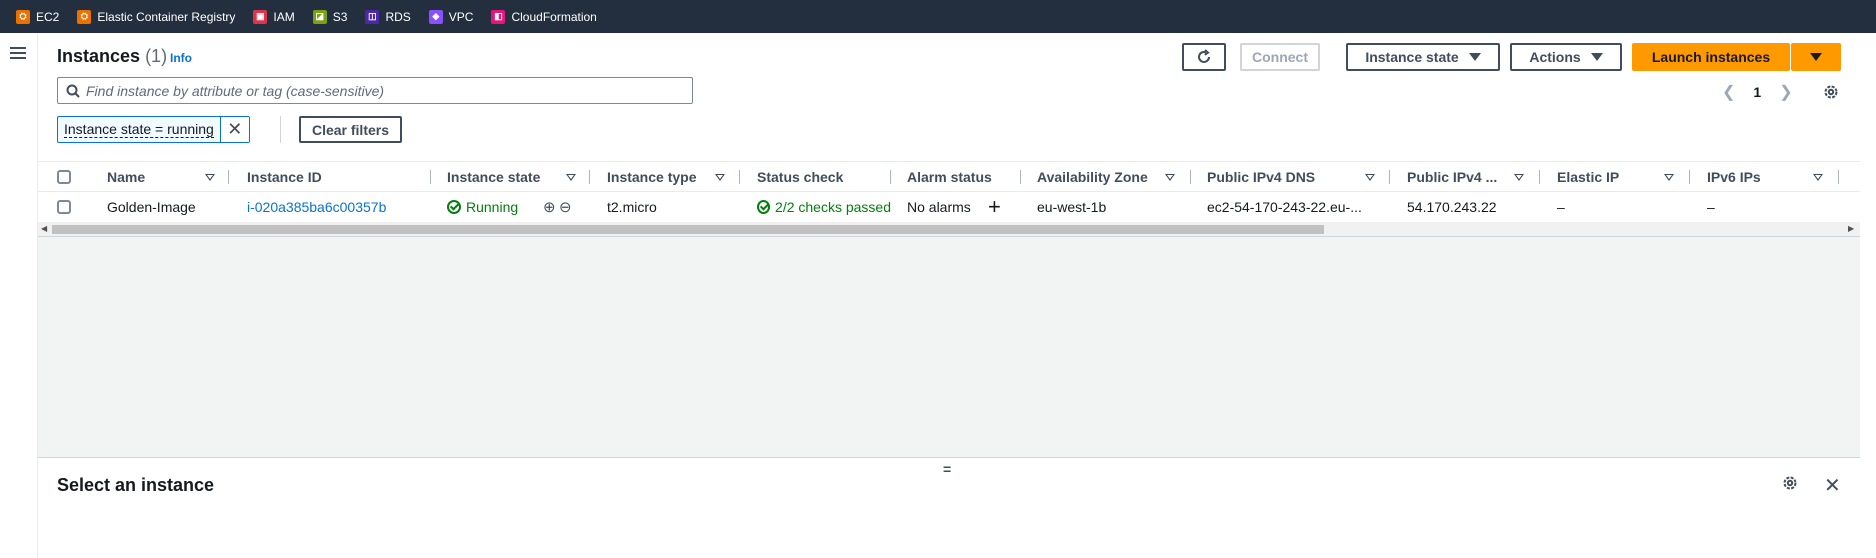  What do you see at coordinates (1785, 92) in the screenshot?
I see `chevron-right-icon: ❯` at bounding box center [1785, 92].